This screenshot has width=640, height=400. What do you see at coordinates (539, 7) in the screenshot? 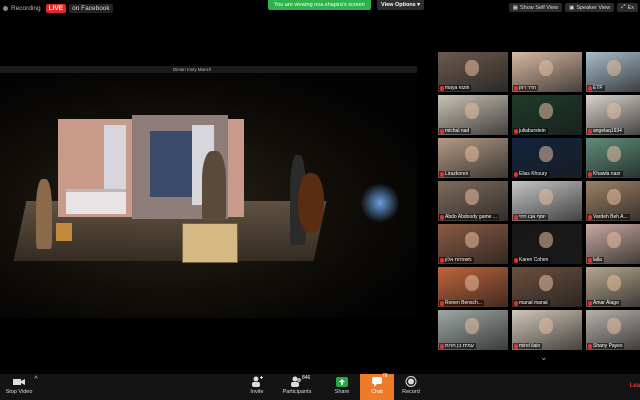
I see `show-self-view-label: Show Self View` at bounding box center [539, 7].